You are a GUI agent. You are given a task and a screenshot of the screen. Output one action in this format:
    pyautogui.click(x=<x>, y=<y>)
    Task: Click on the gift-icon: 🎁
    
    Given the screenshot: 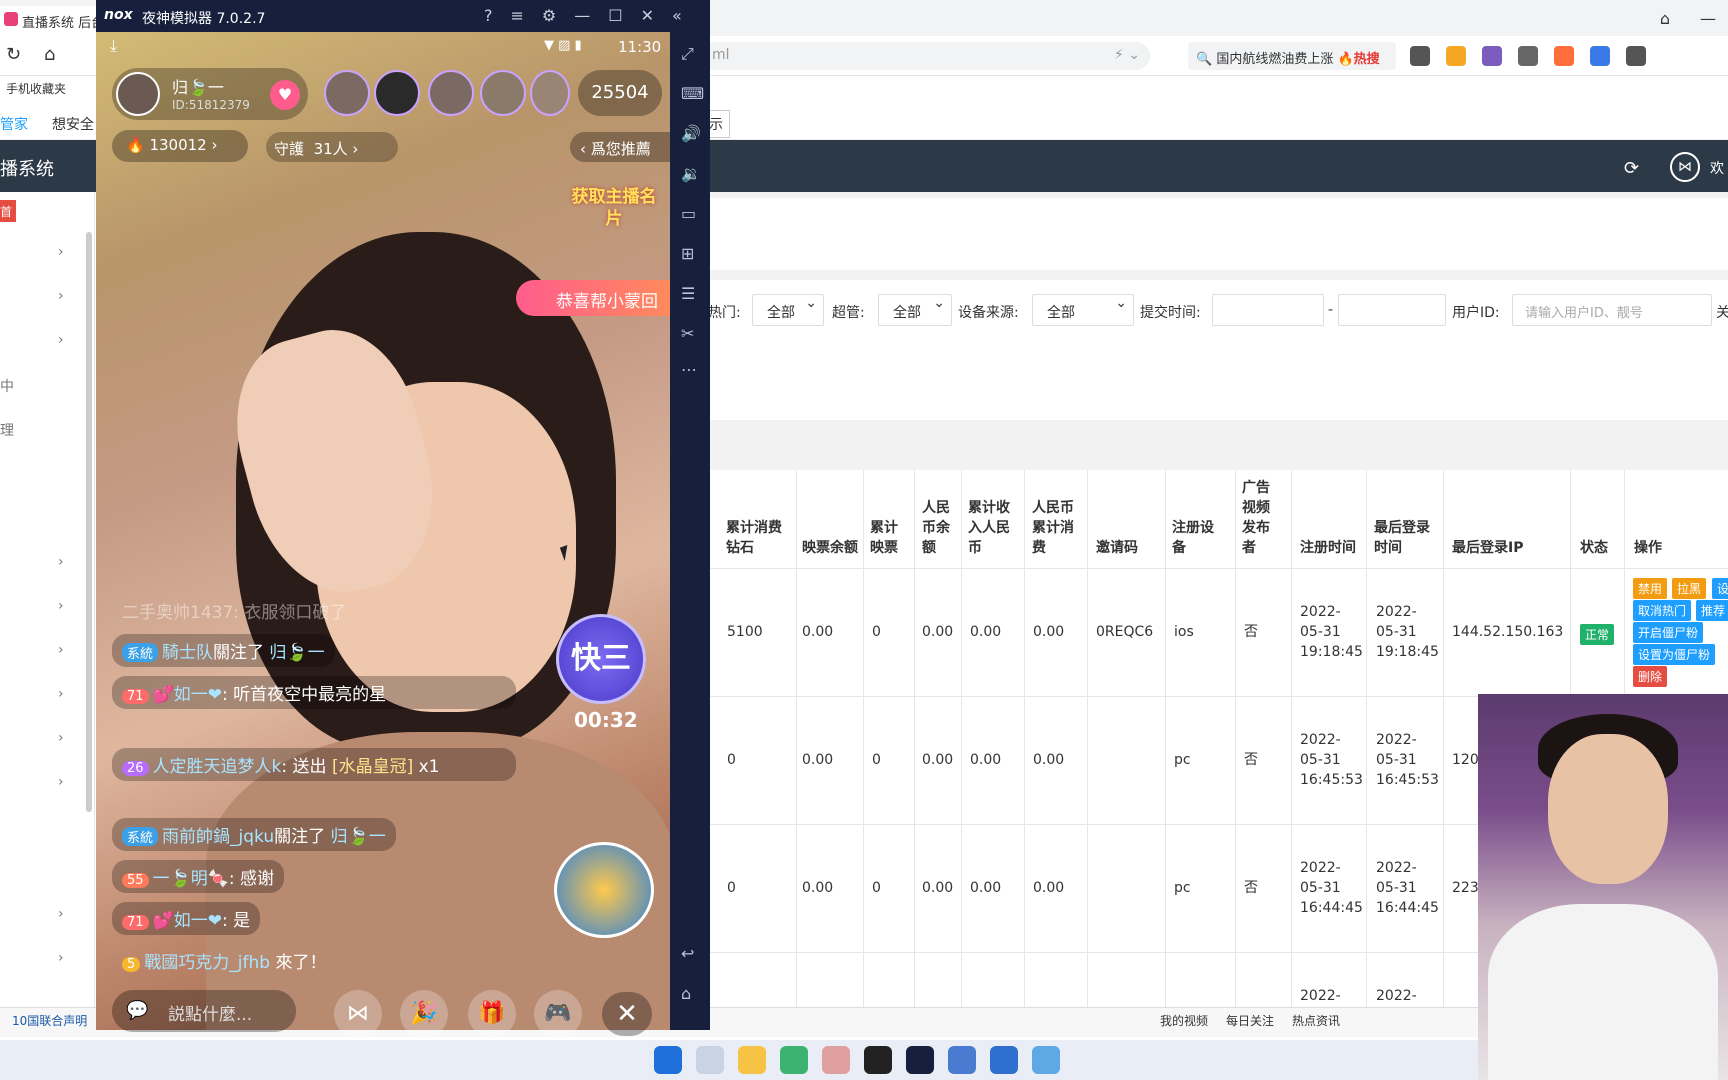 What is the action you would take?
    pyautogui.click(x=492, y=1014)
    